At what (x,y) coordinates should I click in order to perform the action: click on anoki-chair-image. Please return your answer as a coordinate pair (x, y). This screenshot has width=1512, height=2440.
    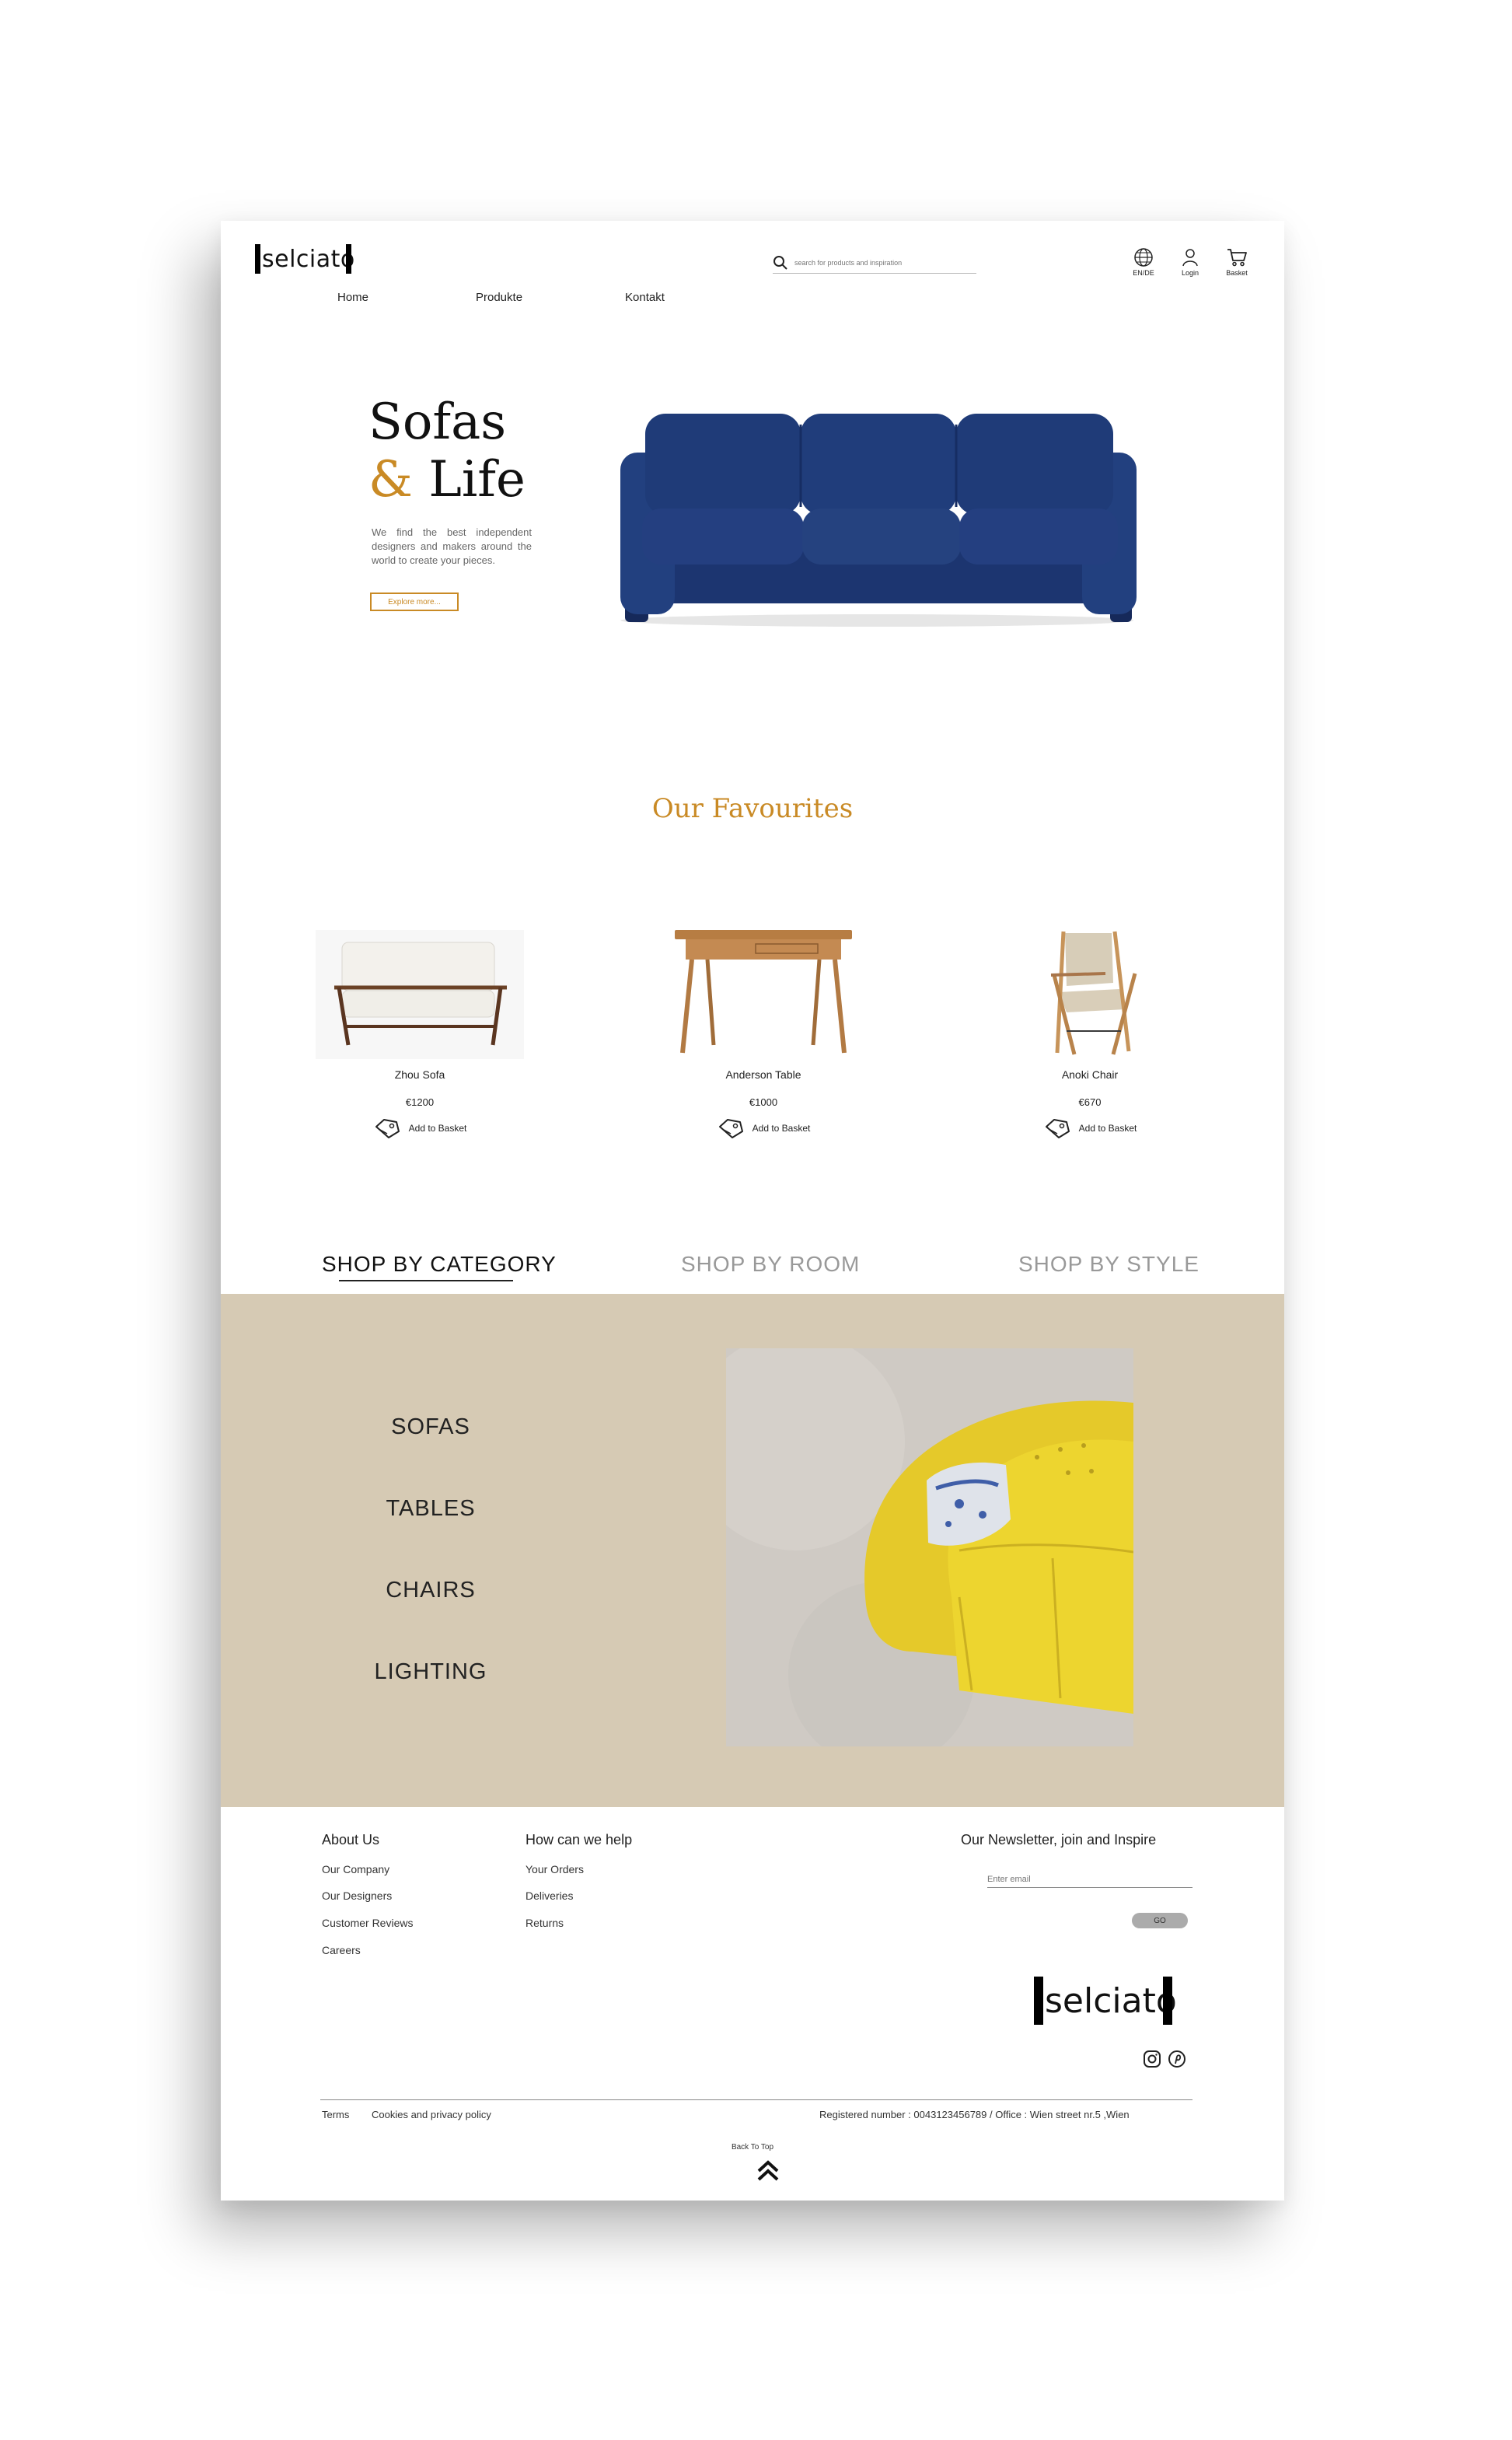
    Looking at the image, I should click on (1093, 993).